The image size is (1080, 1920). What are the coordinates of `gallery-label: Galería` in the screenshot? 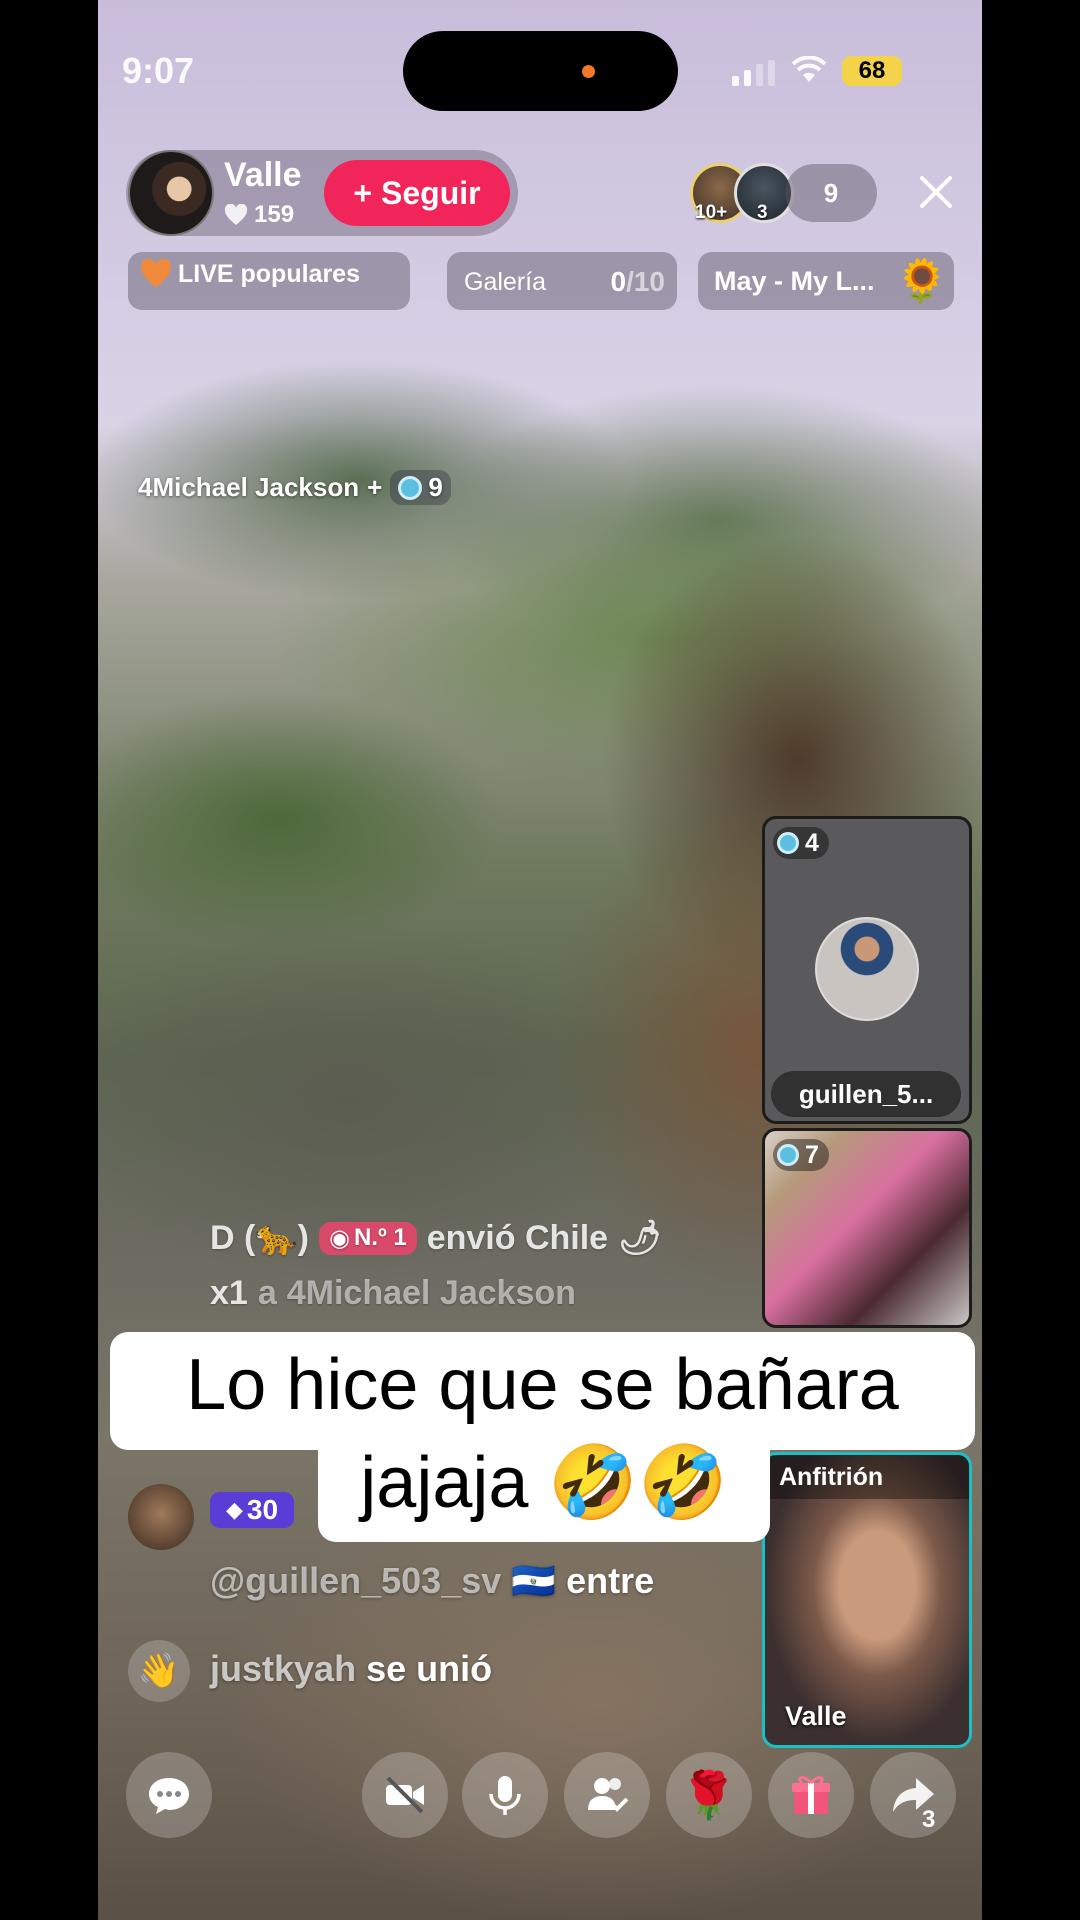 It's located at (505, 282).